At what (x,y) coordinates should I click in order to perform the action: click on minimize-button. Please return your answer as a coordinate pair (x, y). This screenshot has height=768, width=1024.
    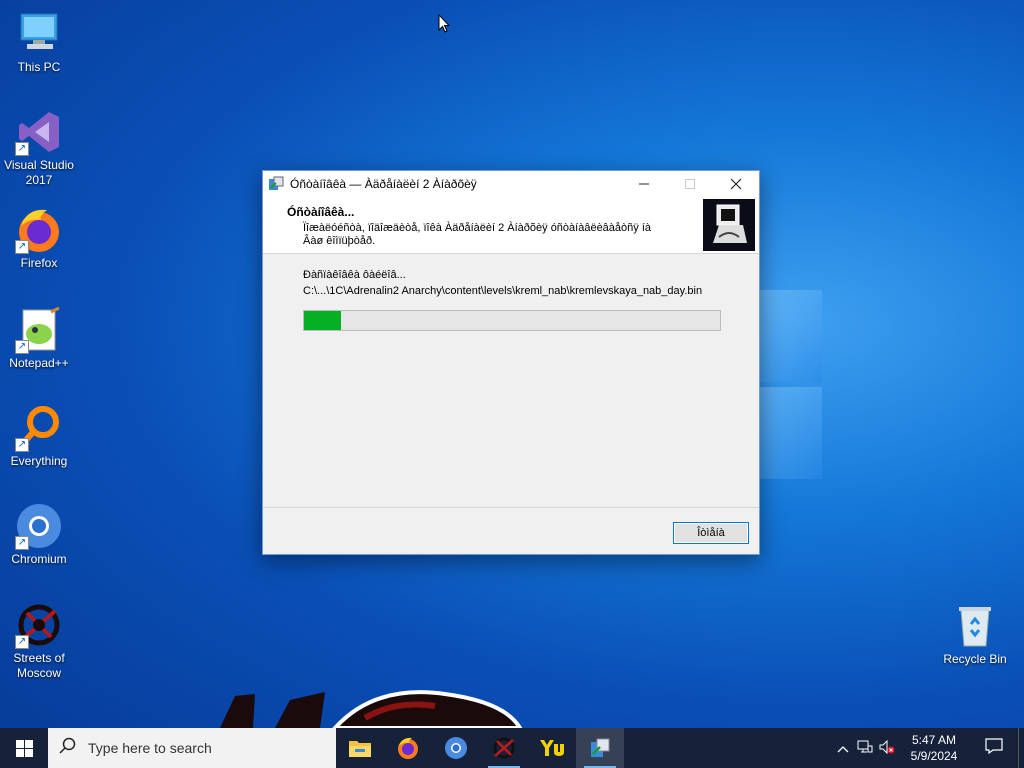
    Looking at the image, I should click on (644, 183).